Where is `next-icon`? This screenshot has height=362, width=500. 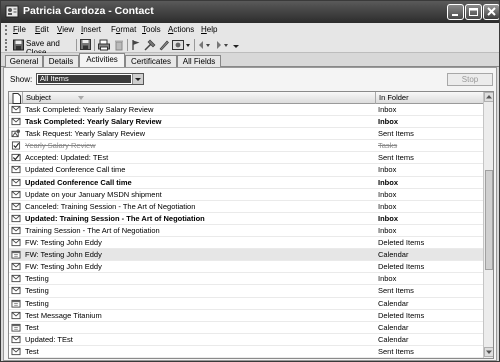
next-icon is located at coordinates (222, 45).